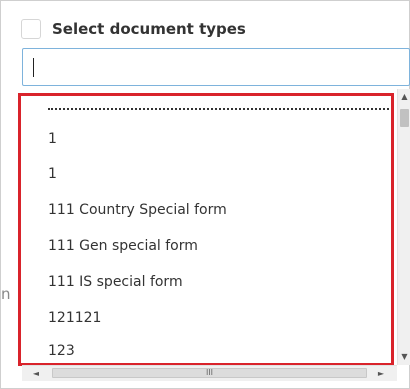 The height and width of the screenshot is (389, 410). Describe the element at coordinates (33, 67) in the screenshot. I see `text-caret` at that location.